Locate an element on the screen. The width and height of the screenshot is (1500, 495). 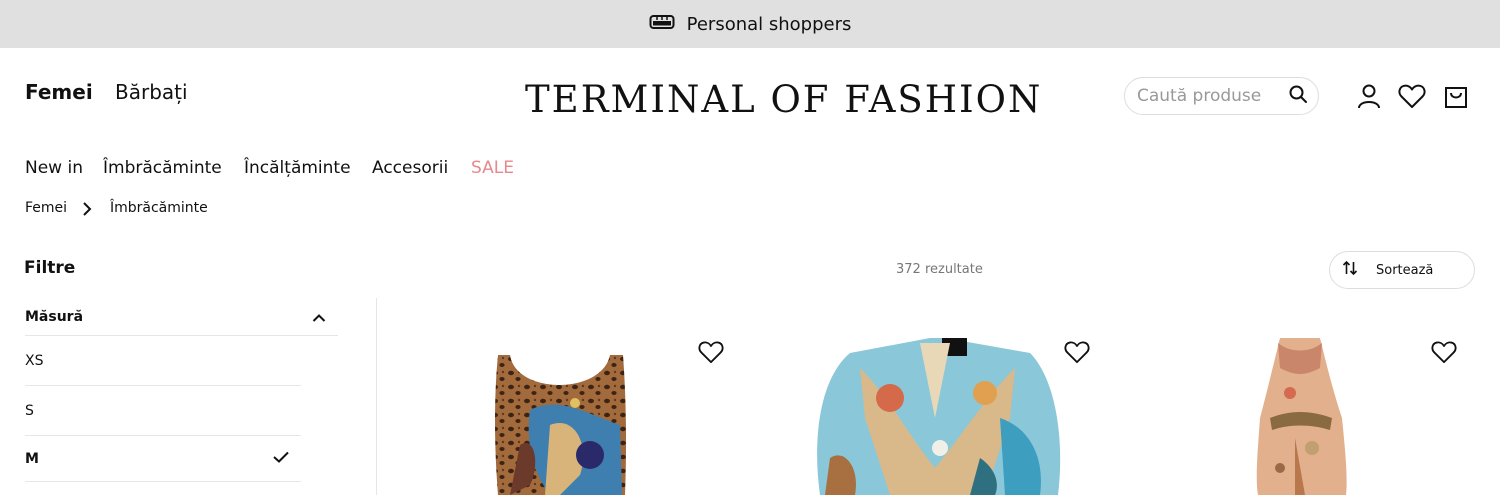
filters-title: Filtre is located at coordinates (50, 268).